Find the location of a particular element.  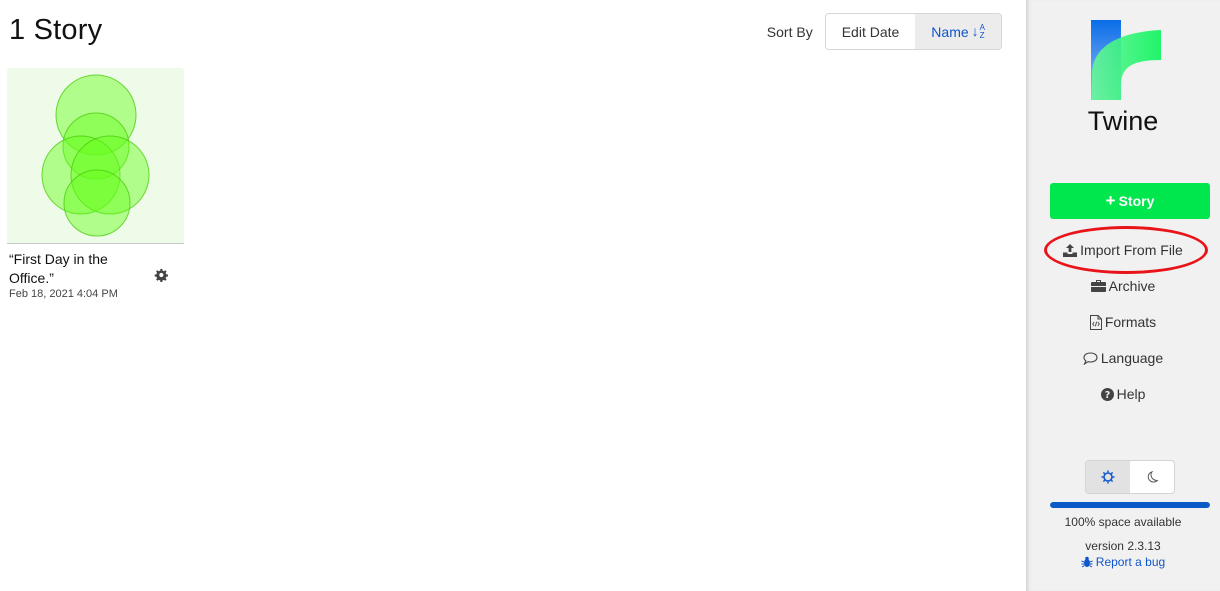

new-story-label: Story is located at coordinates (1136, 201).